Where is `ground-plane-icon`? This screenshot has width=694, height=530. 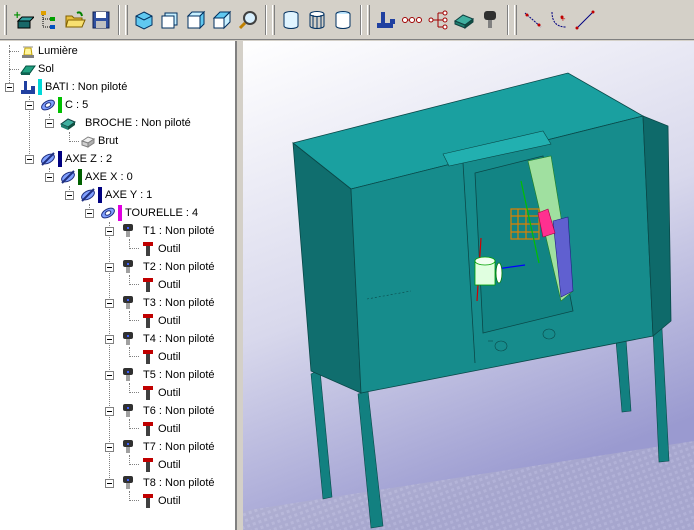
ground-plane-icon is located at coordinates (28, 69).